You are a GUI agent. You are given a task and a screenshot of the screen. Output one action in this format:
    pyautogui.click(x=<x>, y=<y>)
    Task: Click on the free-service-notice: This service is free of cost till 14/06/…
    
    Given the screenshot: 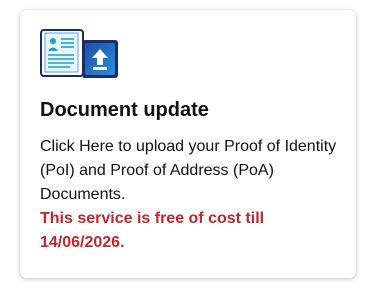 What is the action you would take?
    pyautogui.click(x=152, y=230)
    